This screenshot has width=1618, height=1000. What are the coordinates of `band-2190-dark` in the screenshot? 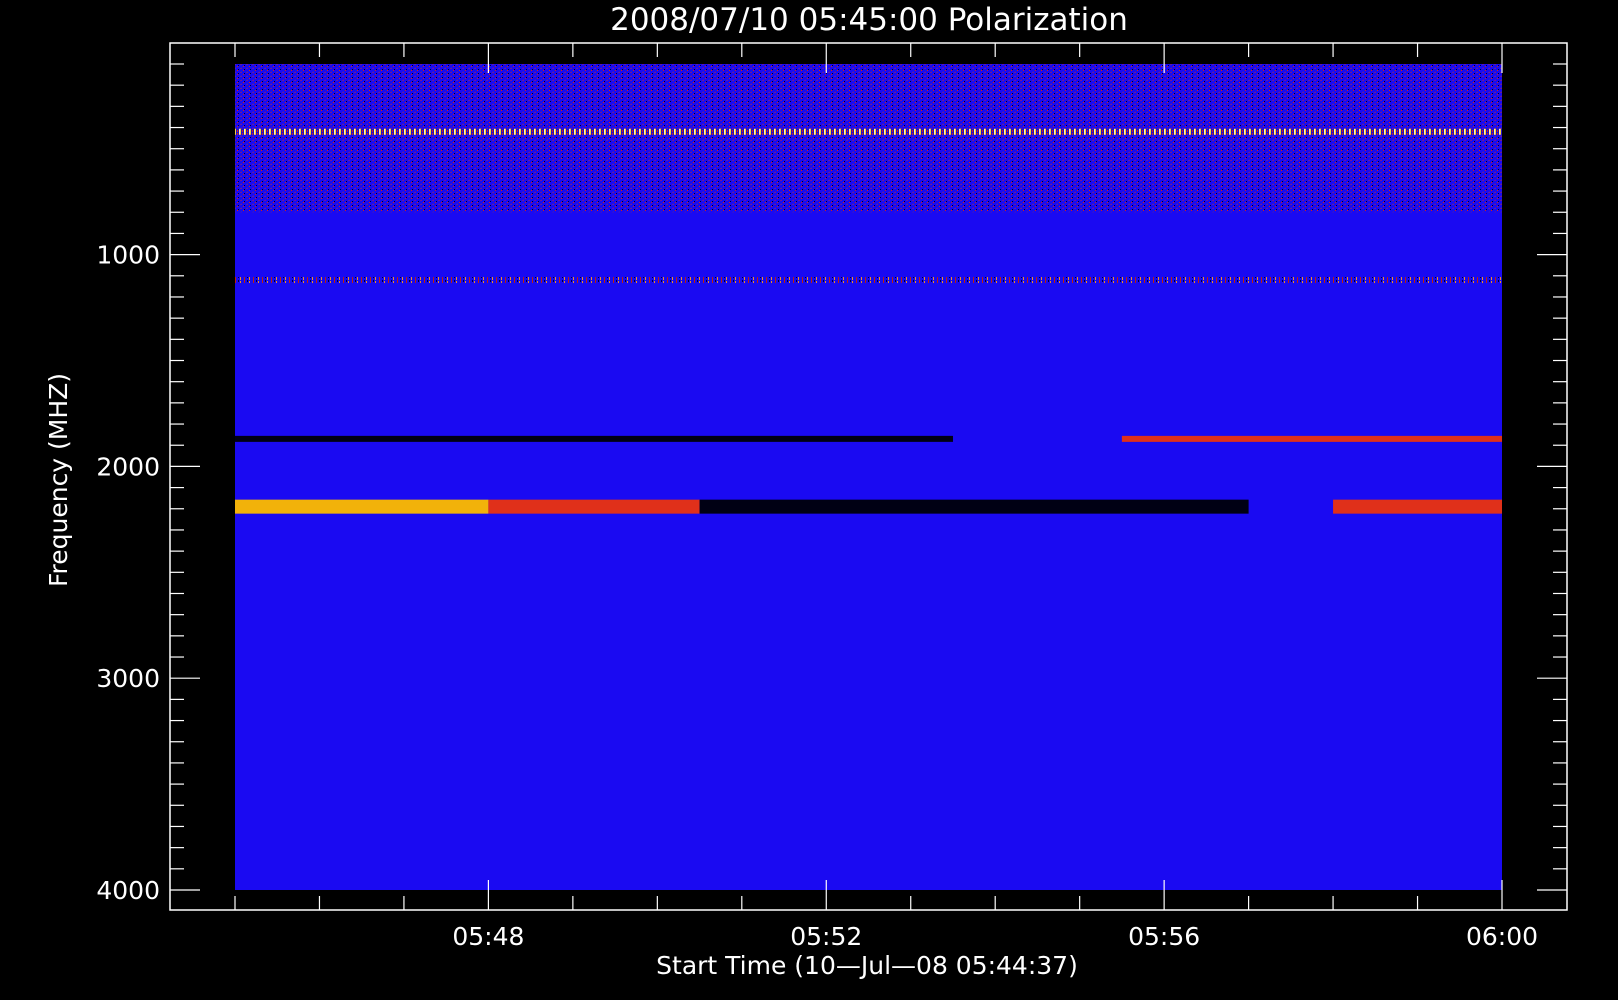 It's located at (974, 506).